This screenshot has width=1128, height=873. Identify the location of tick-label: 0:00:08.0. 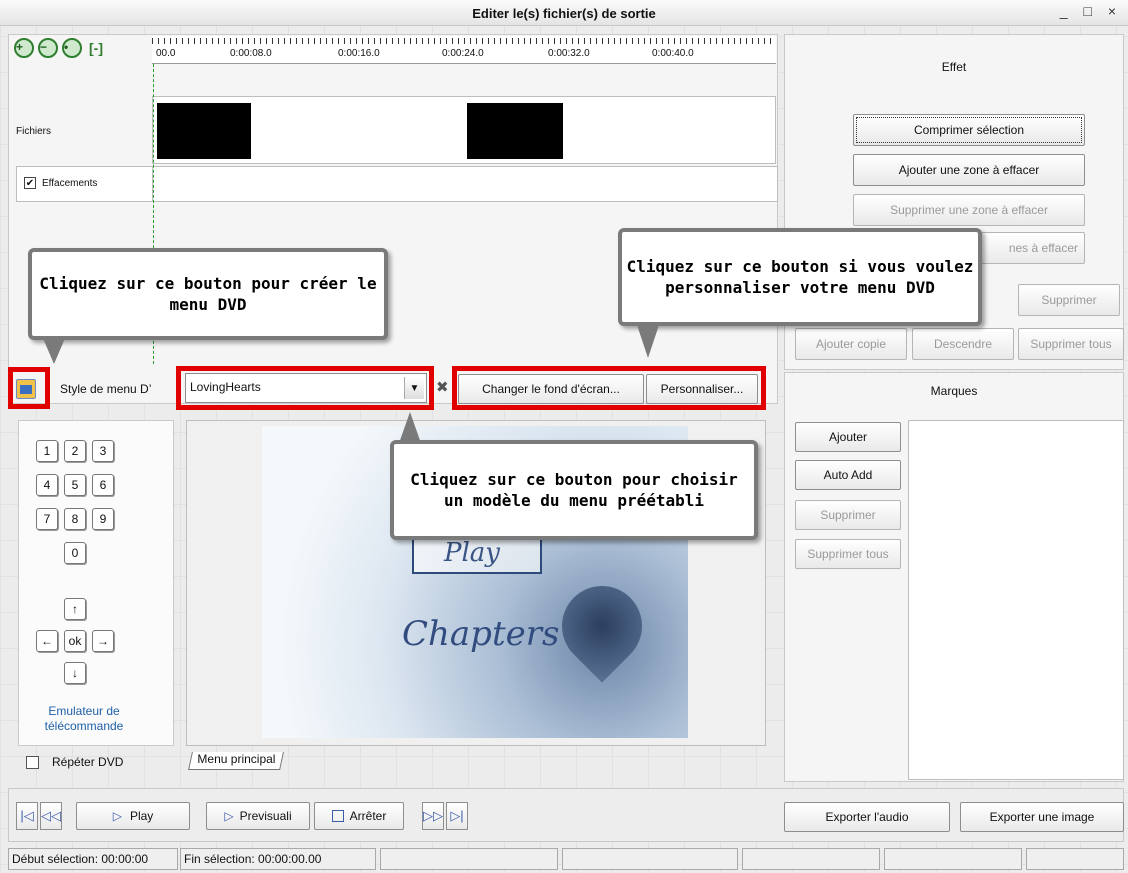
(251, 53).